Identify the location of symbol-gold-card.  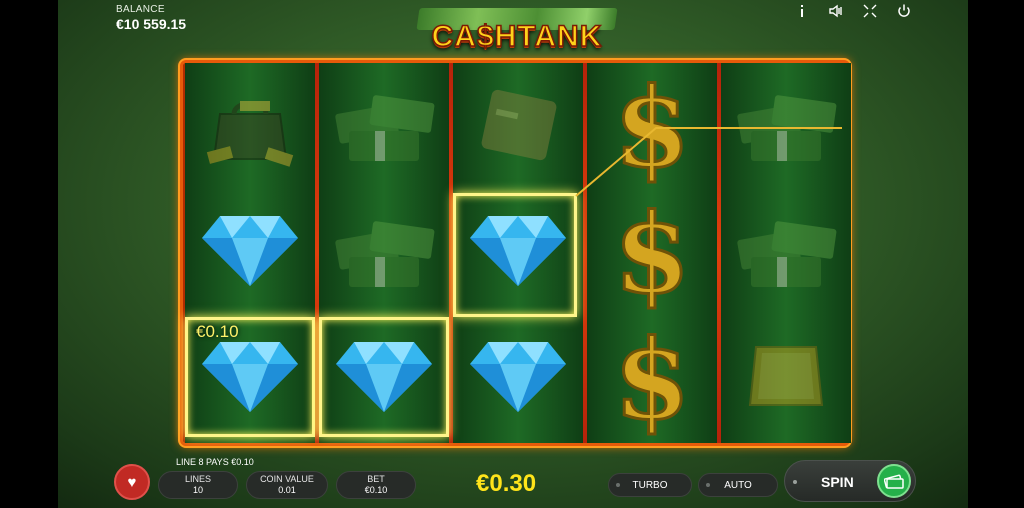
(518, 124).